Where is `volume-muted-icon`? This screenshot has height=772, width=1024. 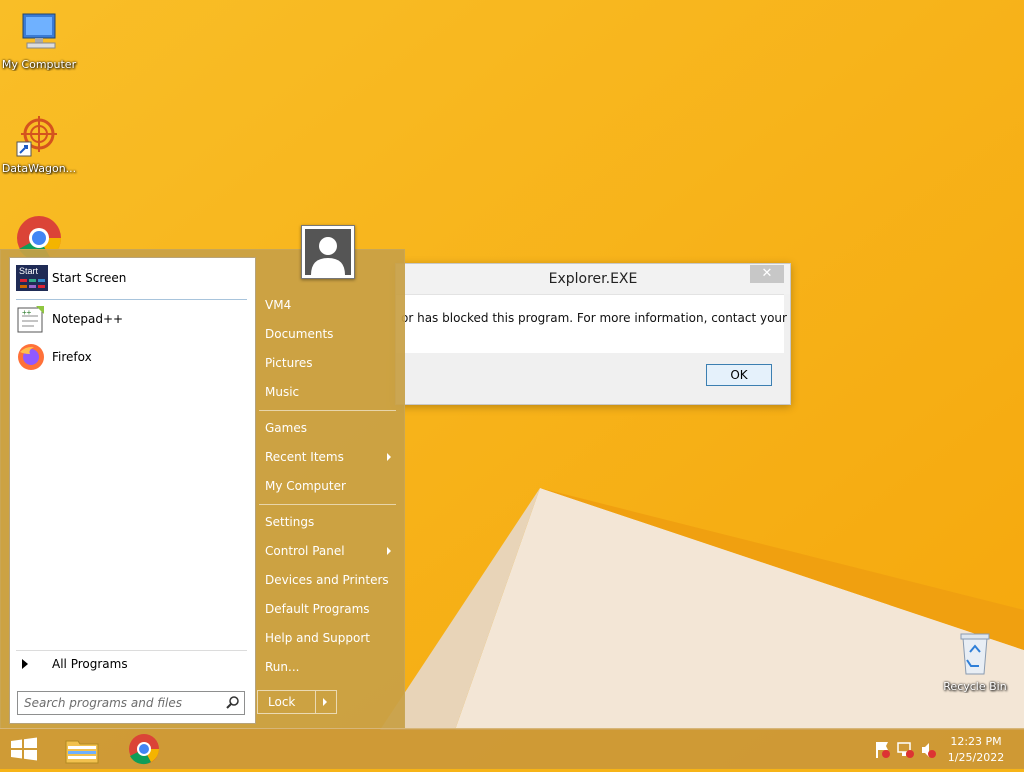 volume-muted-icon is located at coordinates (929, 750).